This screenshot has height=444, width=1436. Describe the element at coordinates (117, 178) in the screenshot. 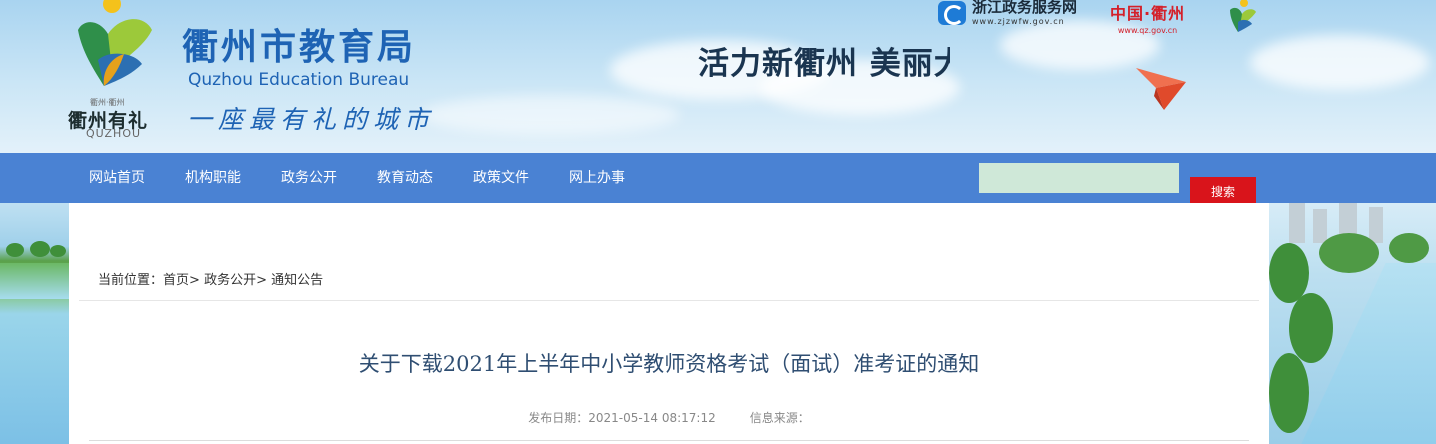

I see `nav-item-home: 网站首页` at that location.